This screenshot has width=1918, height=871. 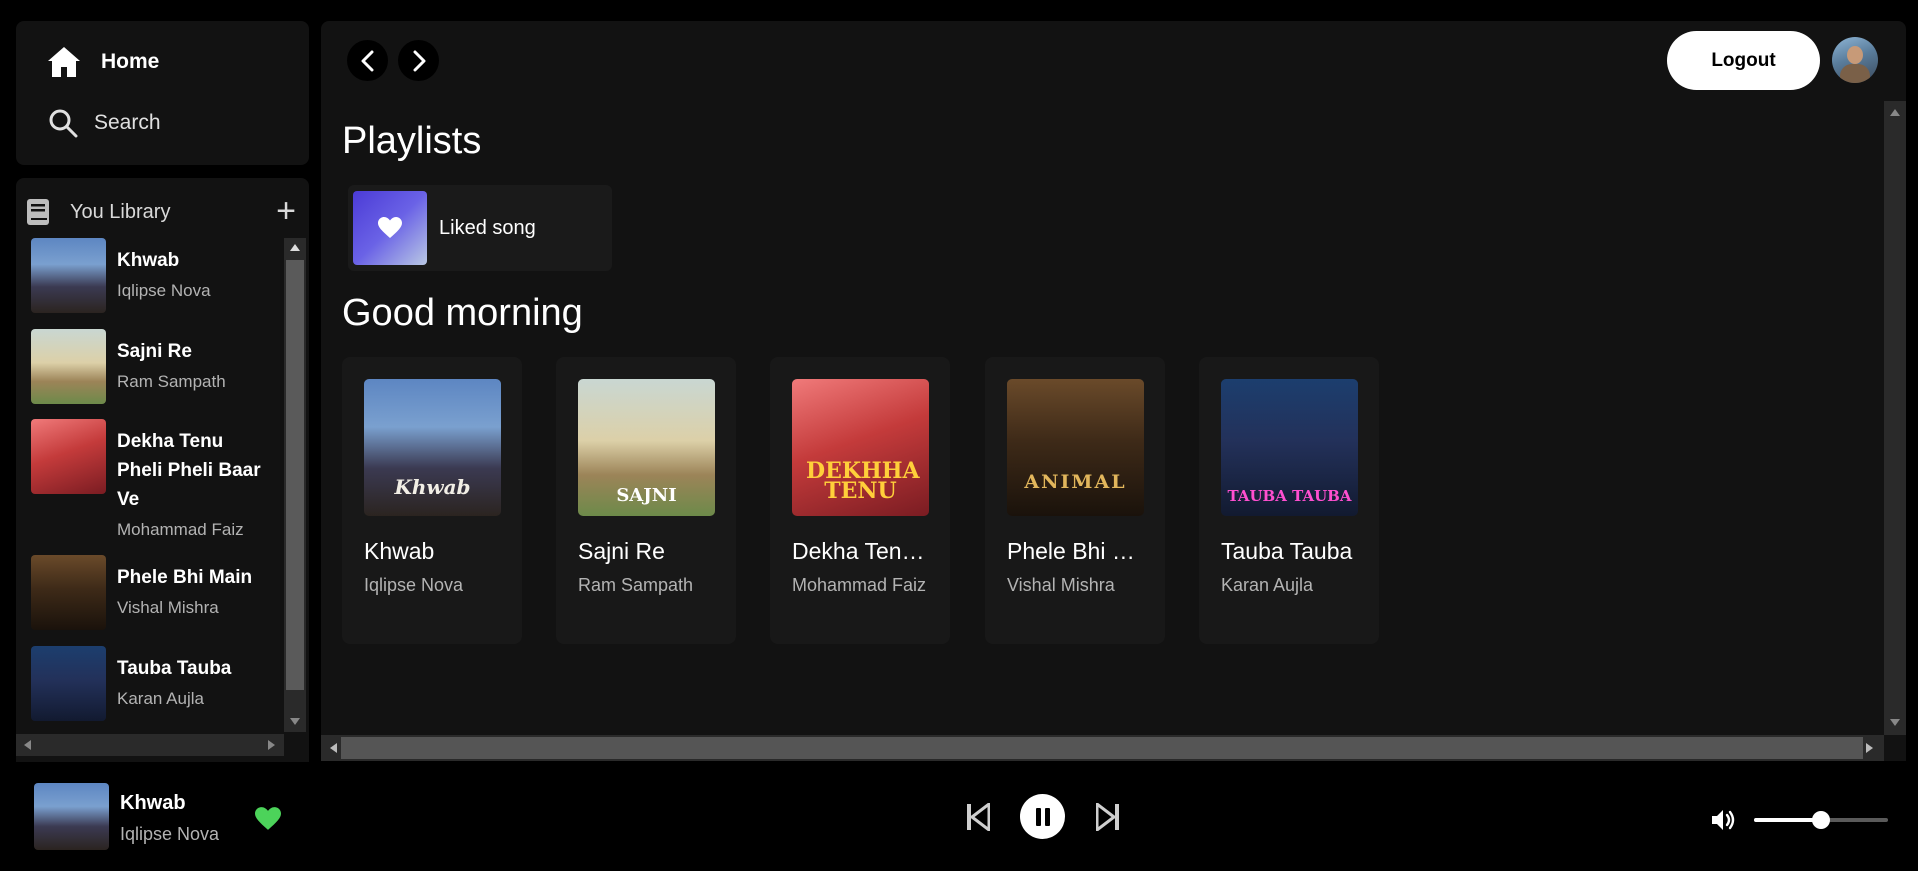 I want to click on volume-icon, so click(x=1724, y=820).